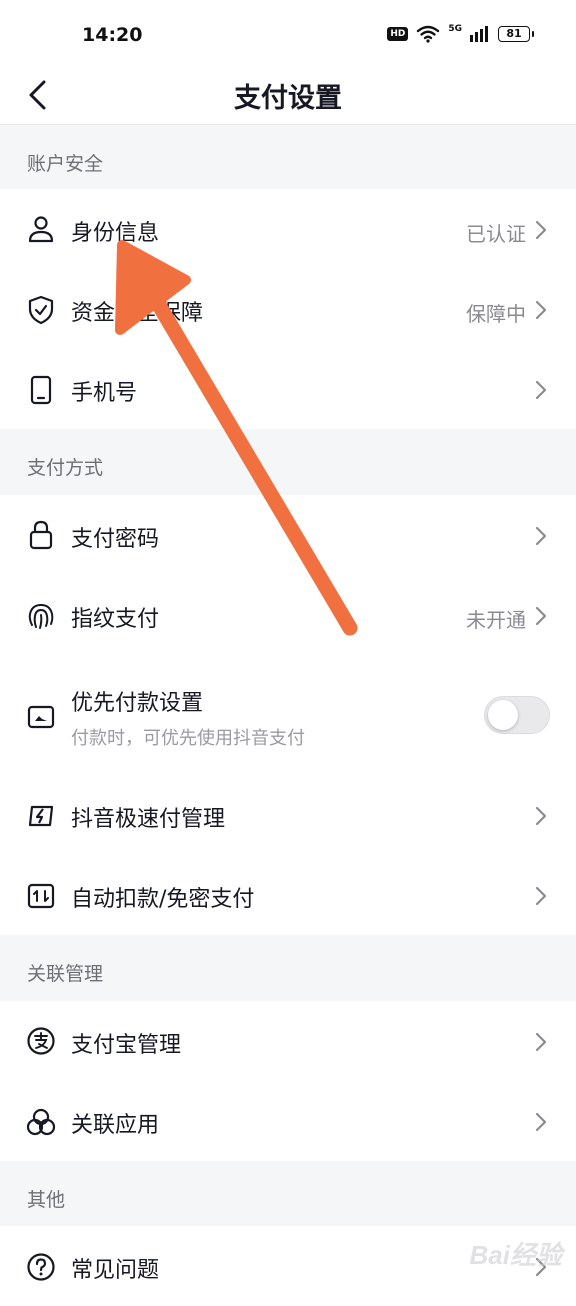 The height and width of the screenshot is (1306, 576). Describe the element at coordinates (288, 157) in the screenshot. I see `section-header-account-security: 账户安全` at that location.